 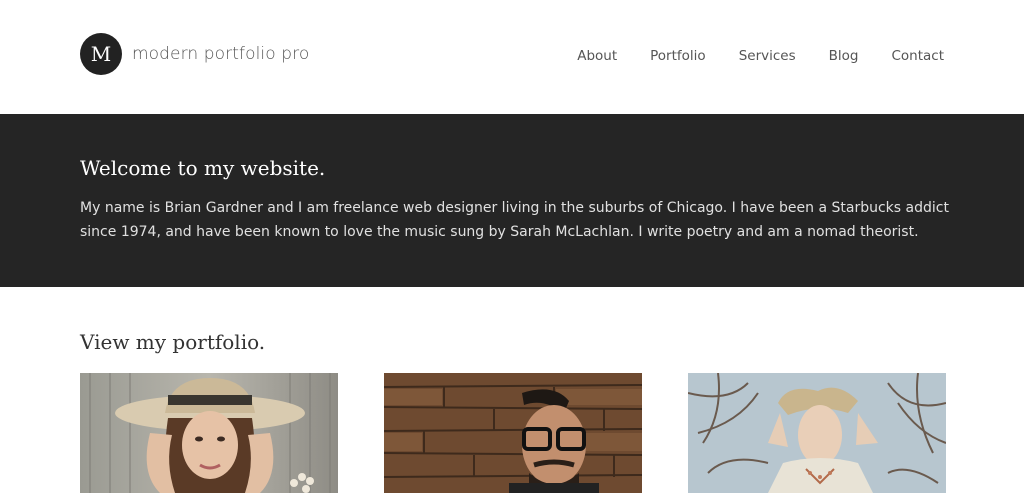 What do you see at coordinates (101, 54) in the screenshot?
I see `logo-mark: M` at bounding box center [101, 54].